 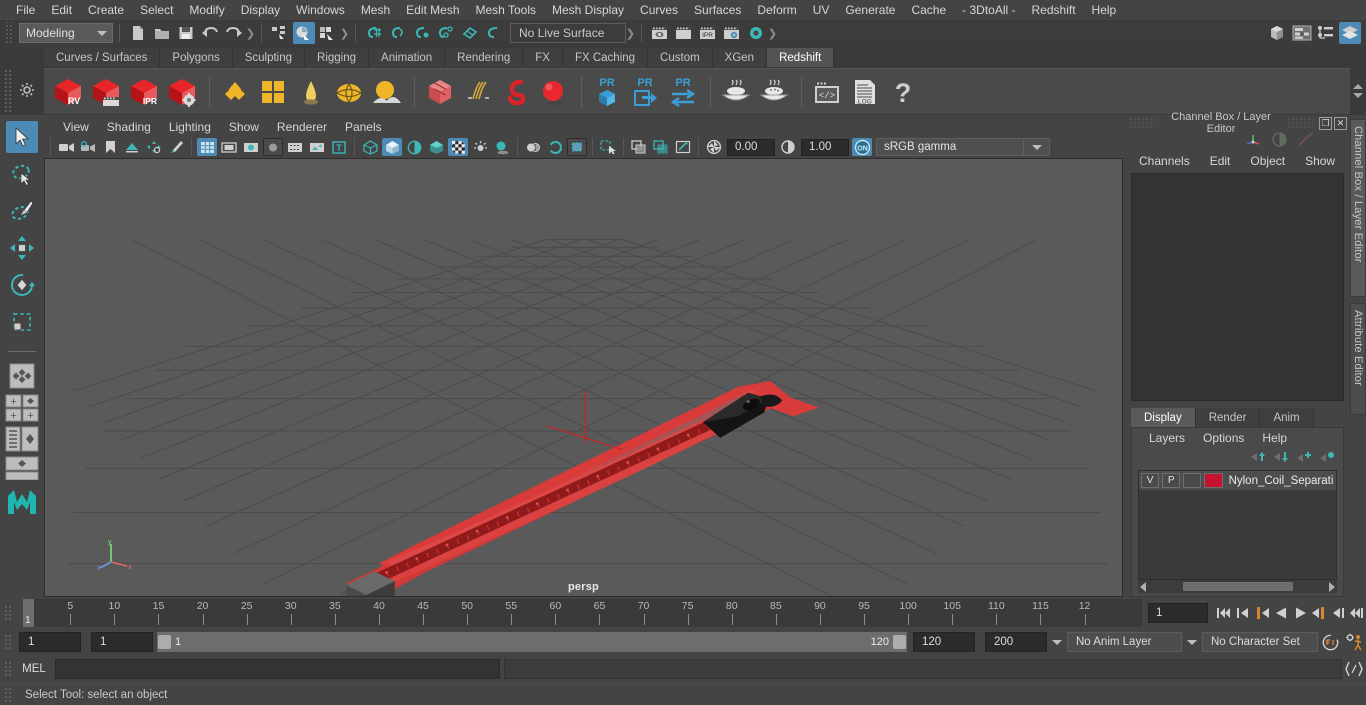 I want to click on redshift-pr-export-icon: PR, so click(x=645, y=92).